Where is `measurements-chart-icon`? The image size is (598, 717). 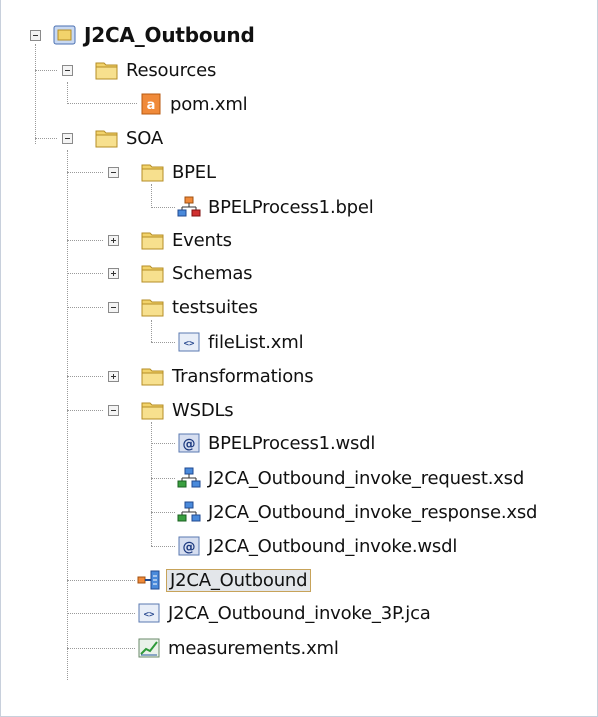
measurements-chart-icon is located at coordinates (149, 648).